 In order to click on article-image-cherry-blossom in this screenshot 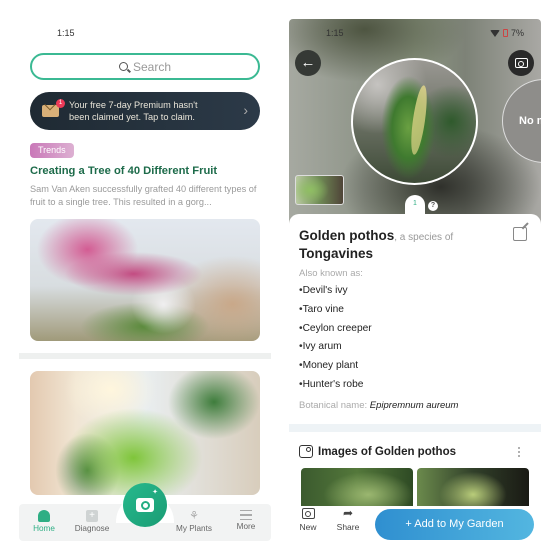, I will do `click(145, 280)`.